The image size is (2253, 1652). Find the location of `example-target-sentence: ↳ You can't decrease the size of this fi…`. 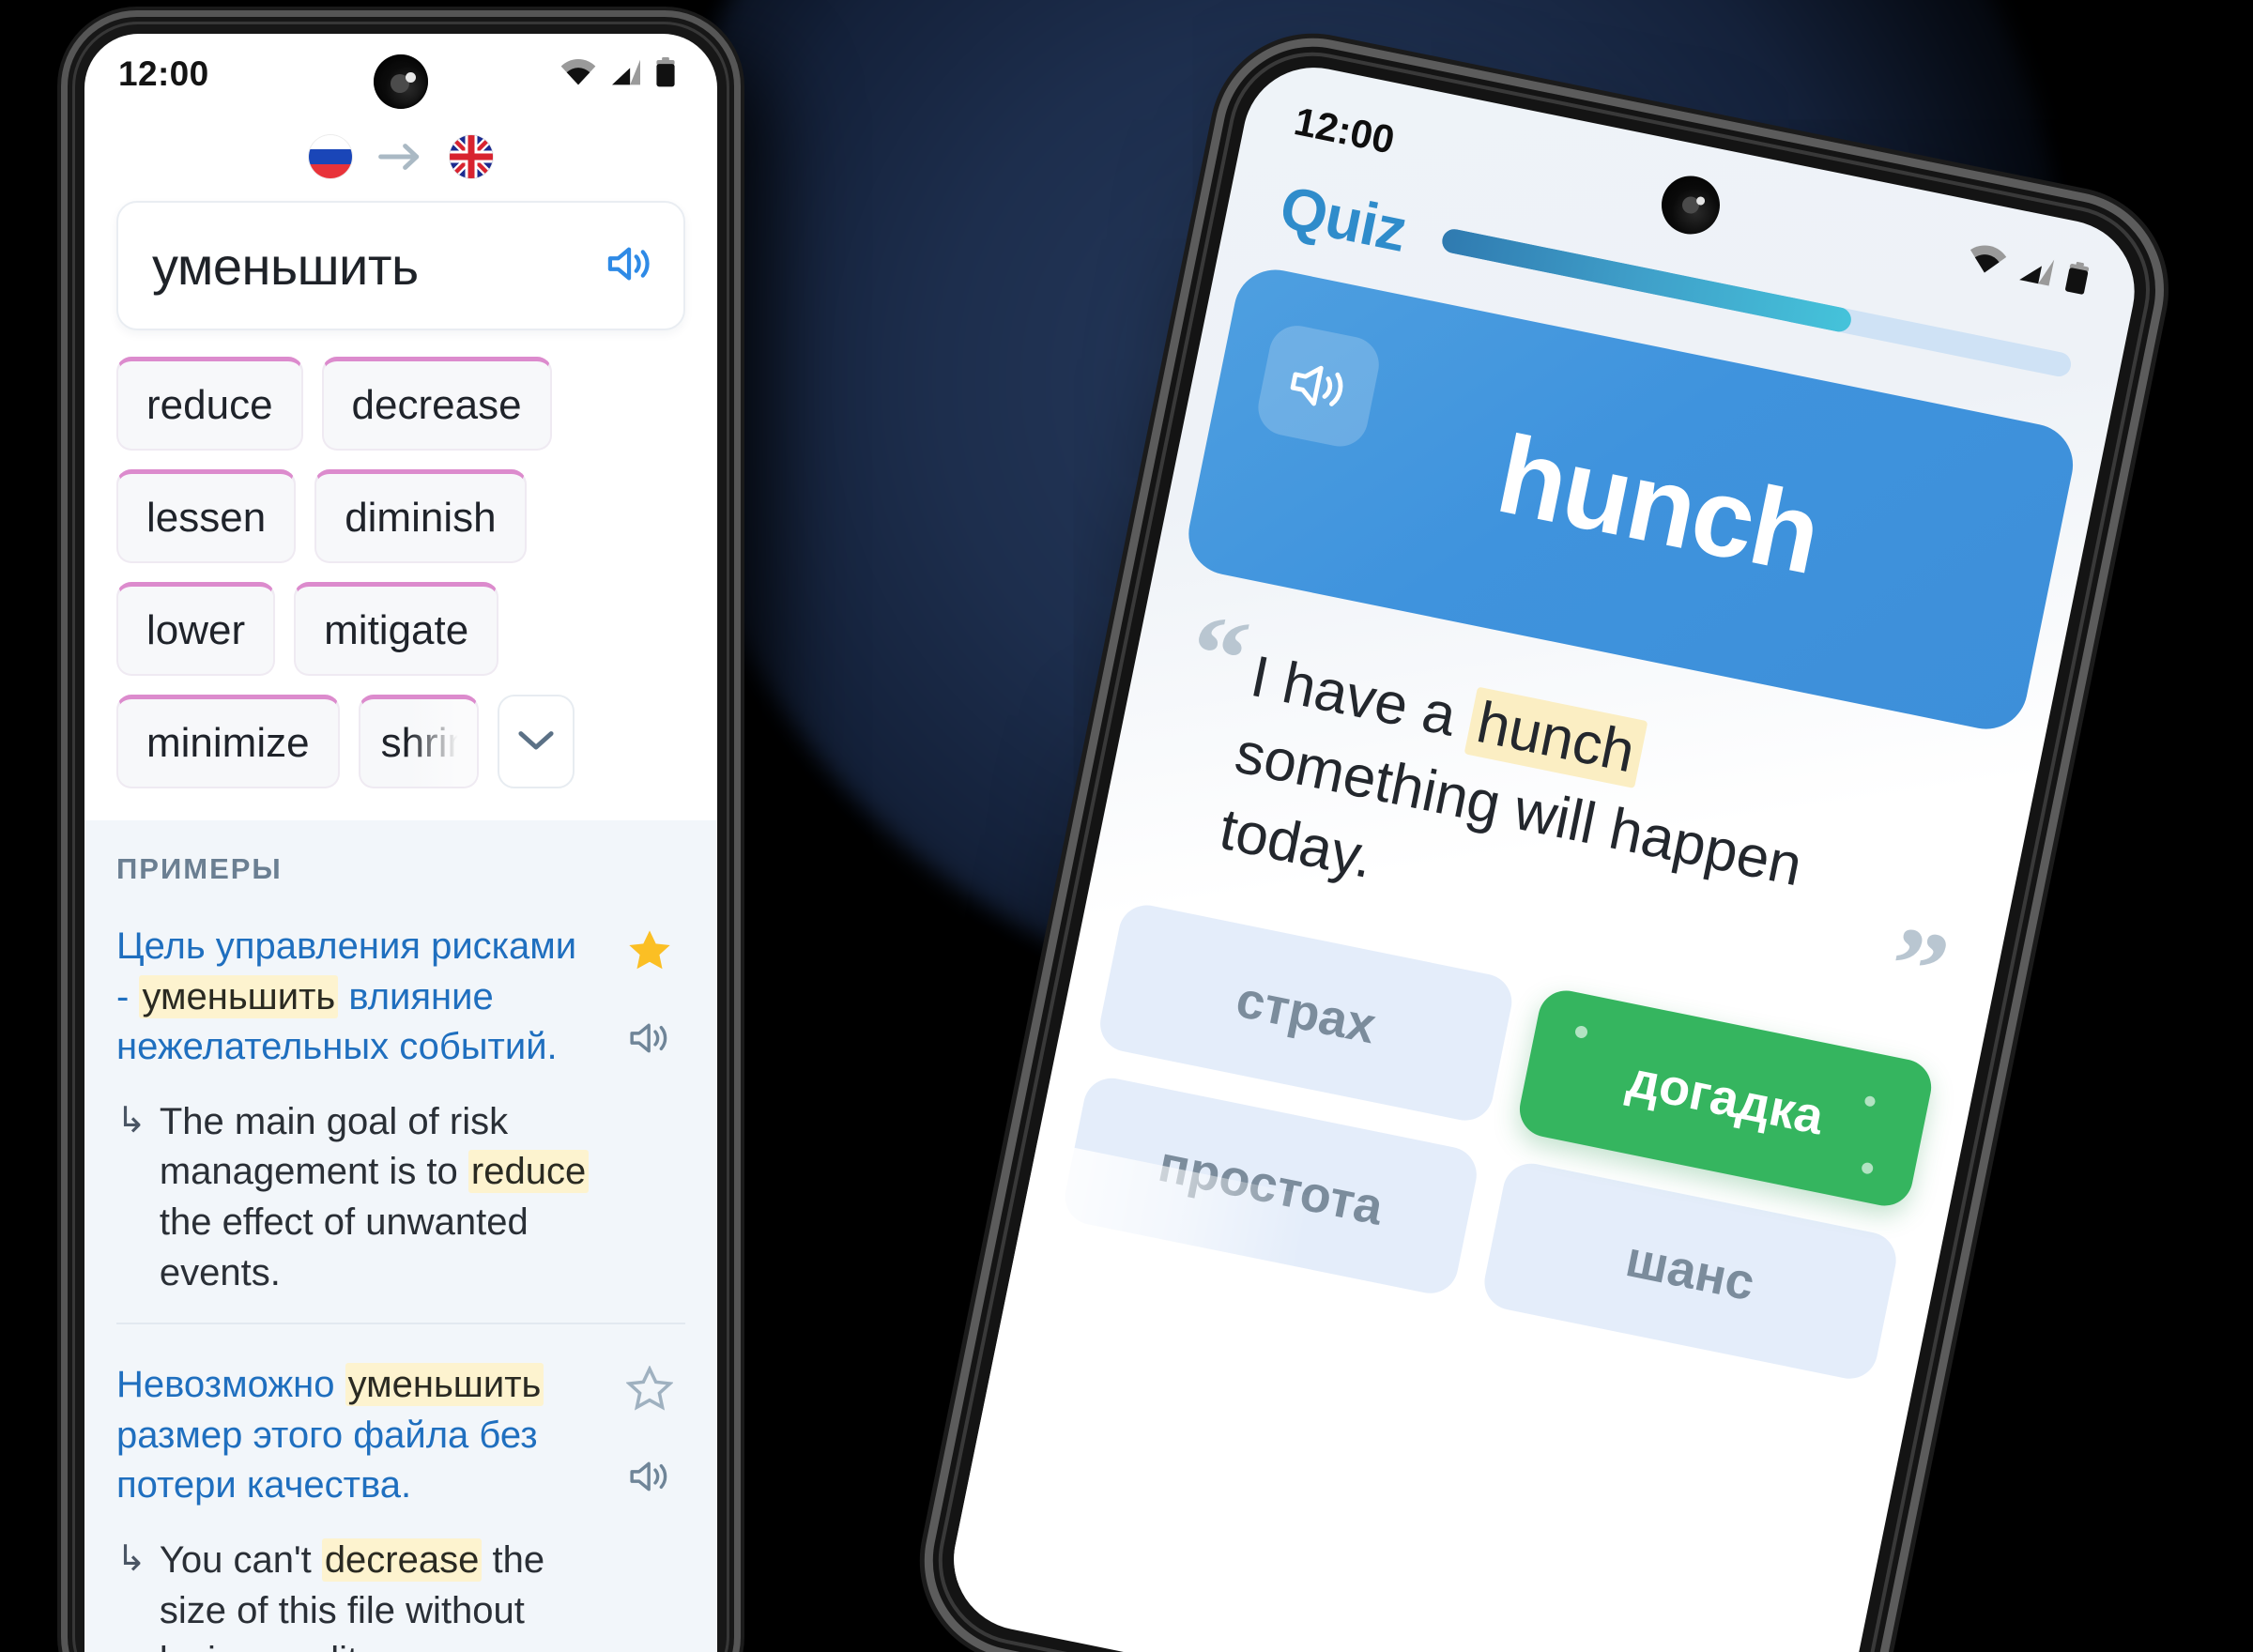

example-target-sentence: ↳ You can't decrease the size of this fi… is located at coordinates (356, 1594).